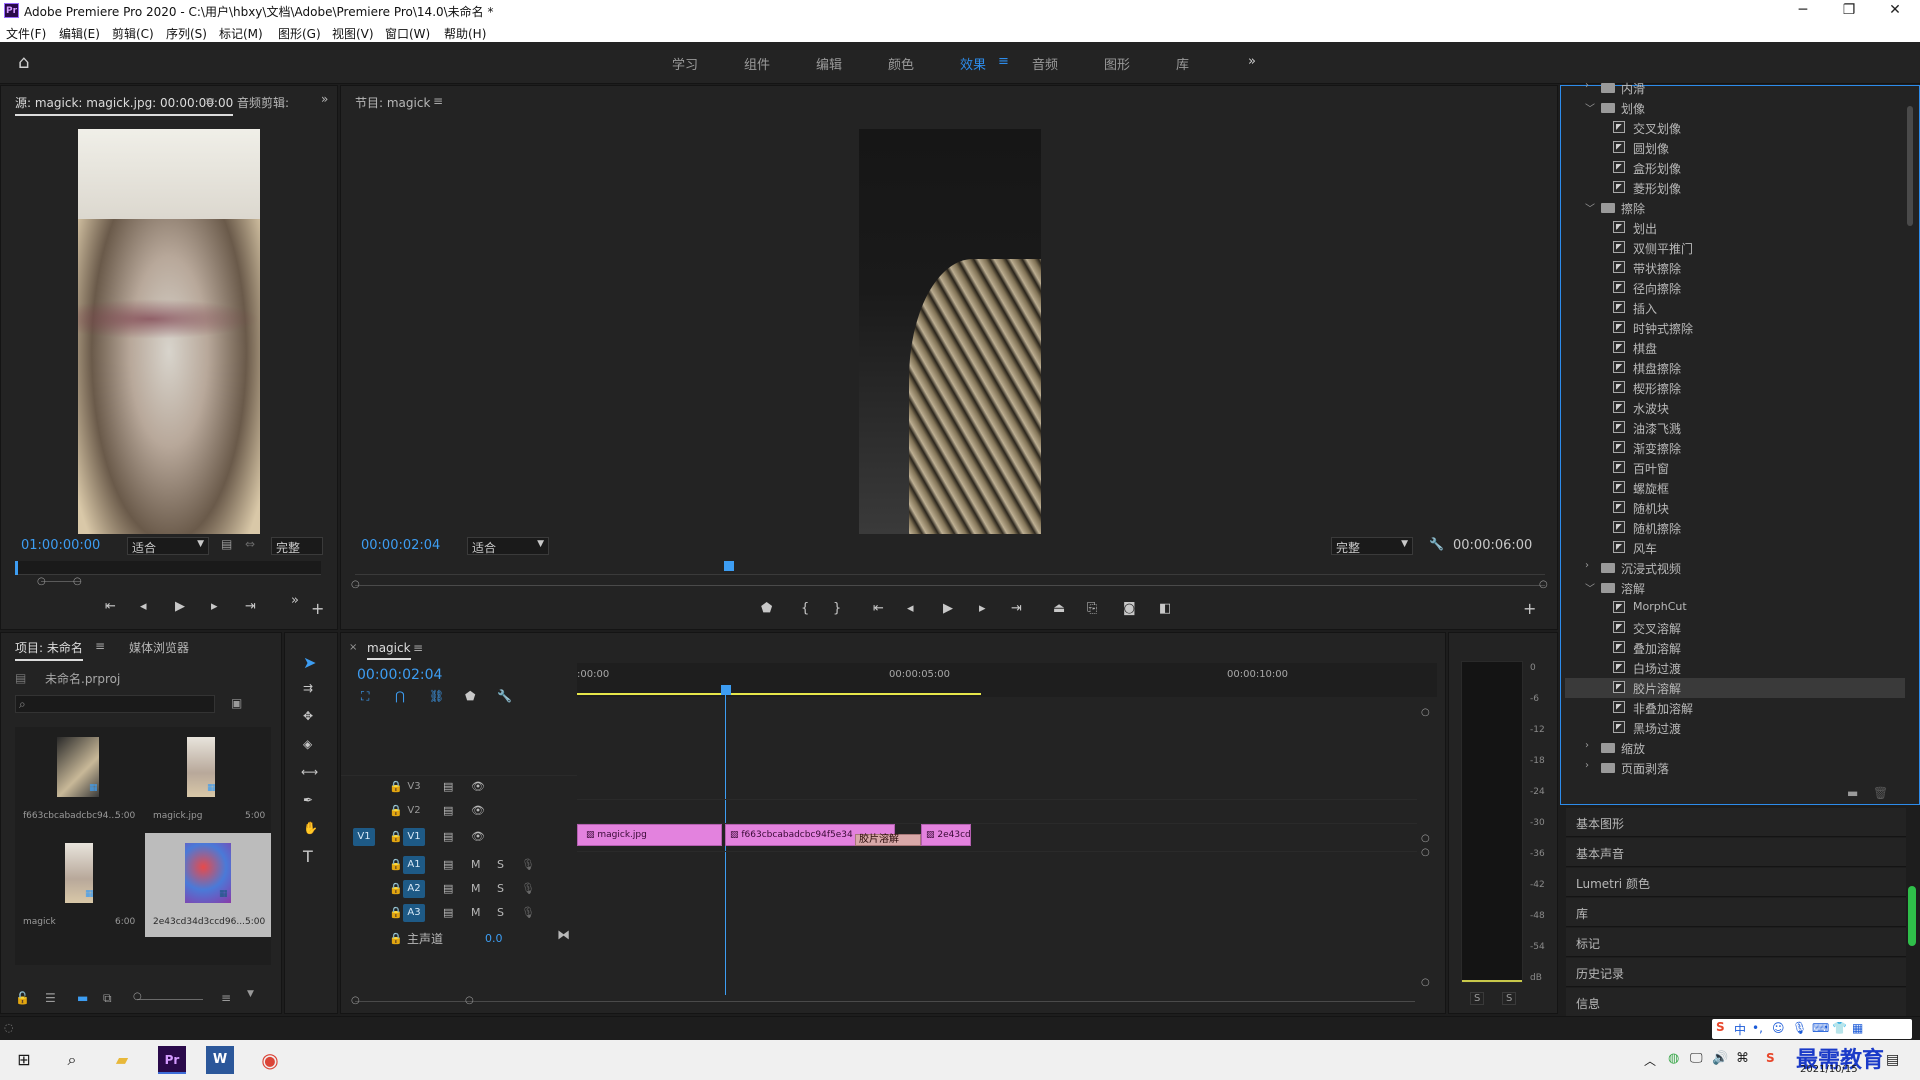 Image resolution: width=1920 pixels, height=1080 pixels. What do you see at coordinates (72, 1060) in the screenshot?
I see `search-icon: ⌕` at bounding box center [72, 1060].